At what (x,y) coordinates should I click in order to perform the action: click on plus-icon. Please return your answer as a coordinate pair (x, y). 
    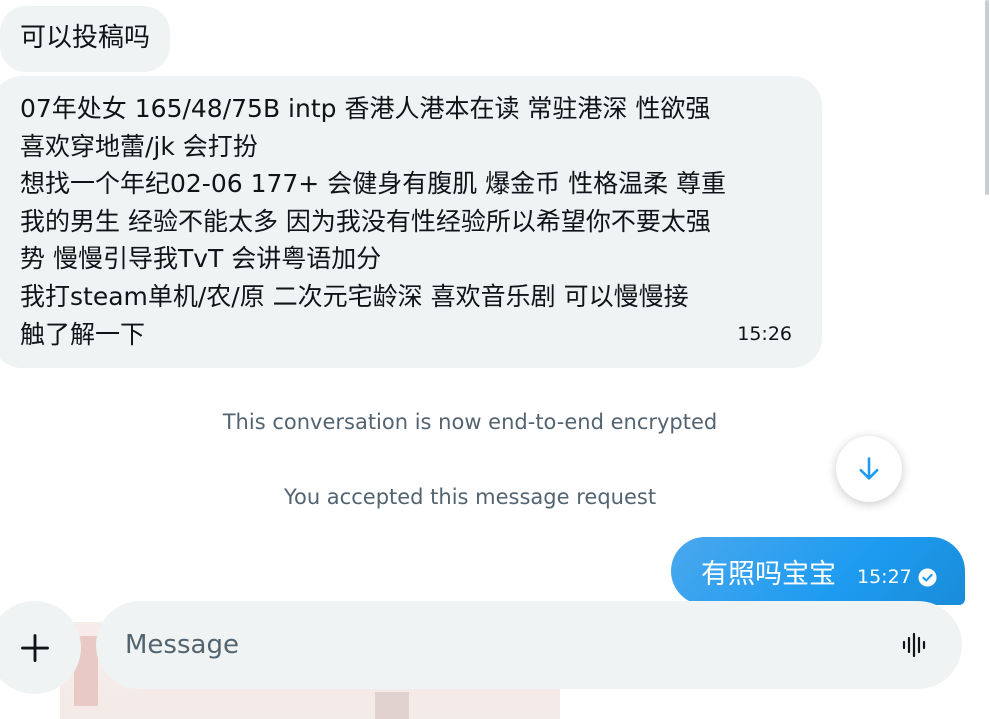
    Looking at the image, I should click on (34, 647).